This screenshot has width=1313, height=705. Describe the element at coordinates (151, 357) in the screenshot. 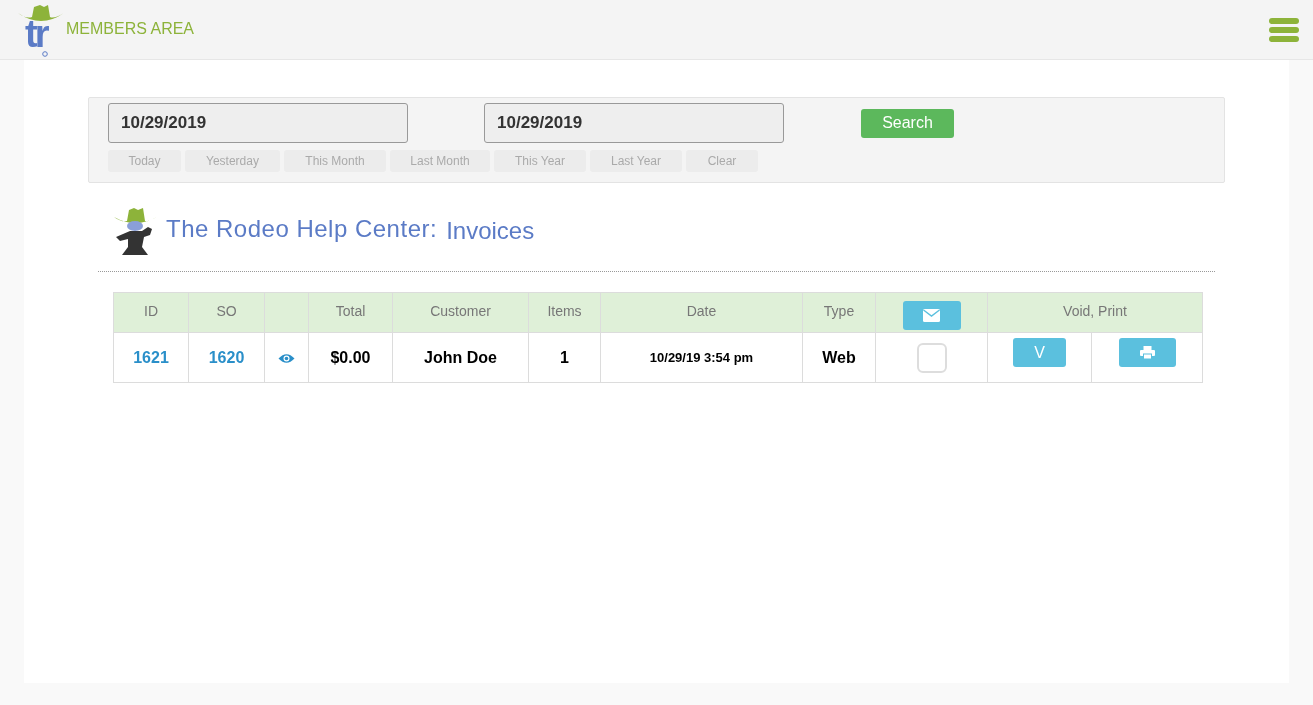

I see `invoice-id-link: 1621` at that location.